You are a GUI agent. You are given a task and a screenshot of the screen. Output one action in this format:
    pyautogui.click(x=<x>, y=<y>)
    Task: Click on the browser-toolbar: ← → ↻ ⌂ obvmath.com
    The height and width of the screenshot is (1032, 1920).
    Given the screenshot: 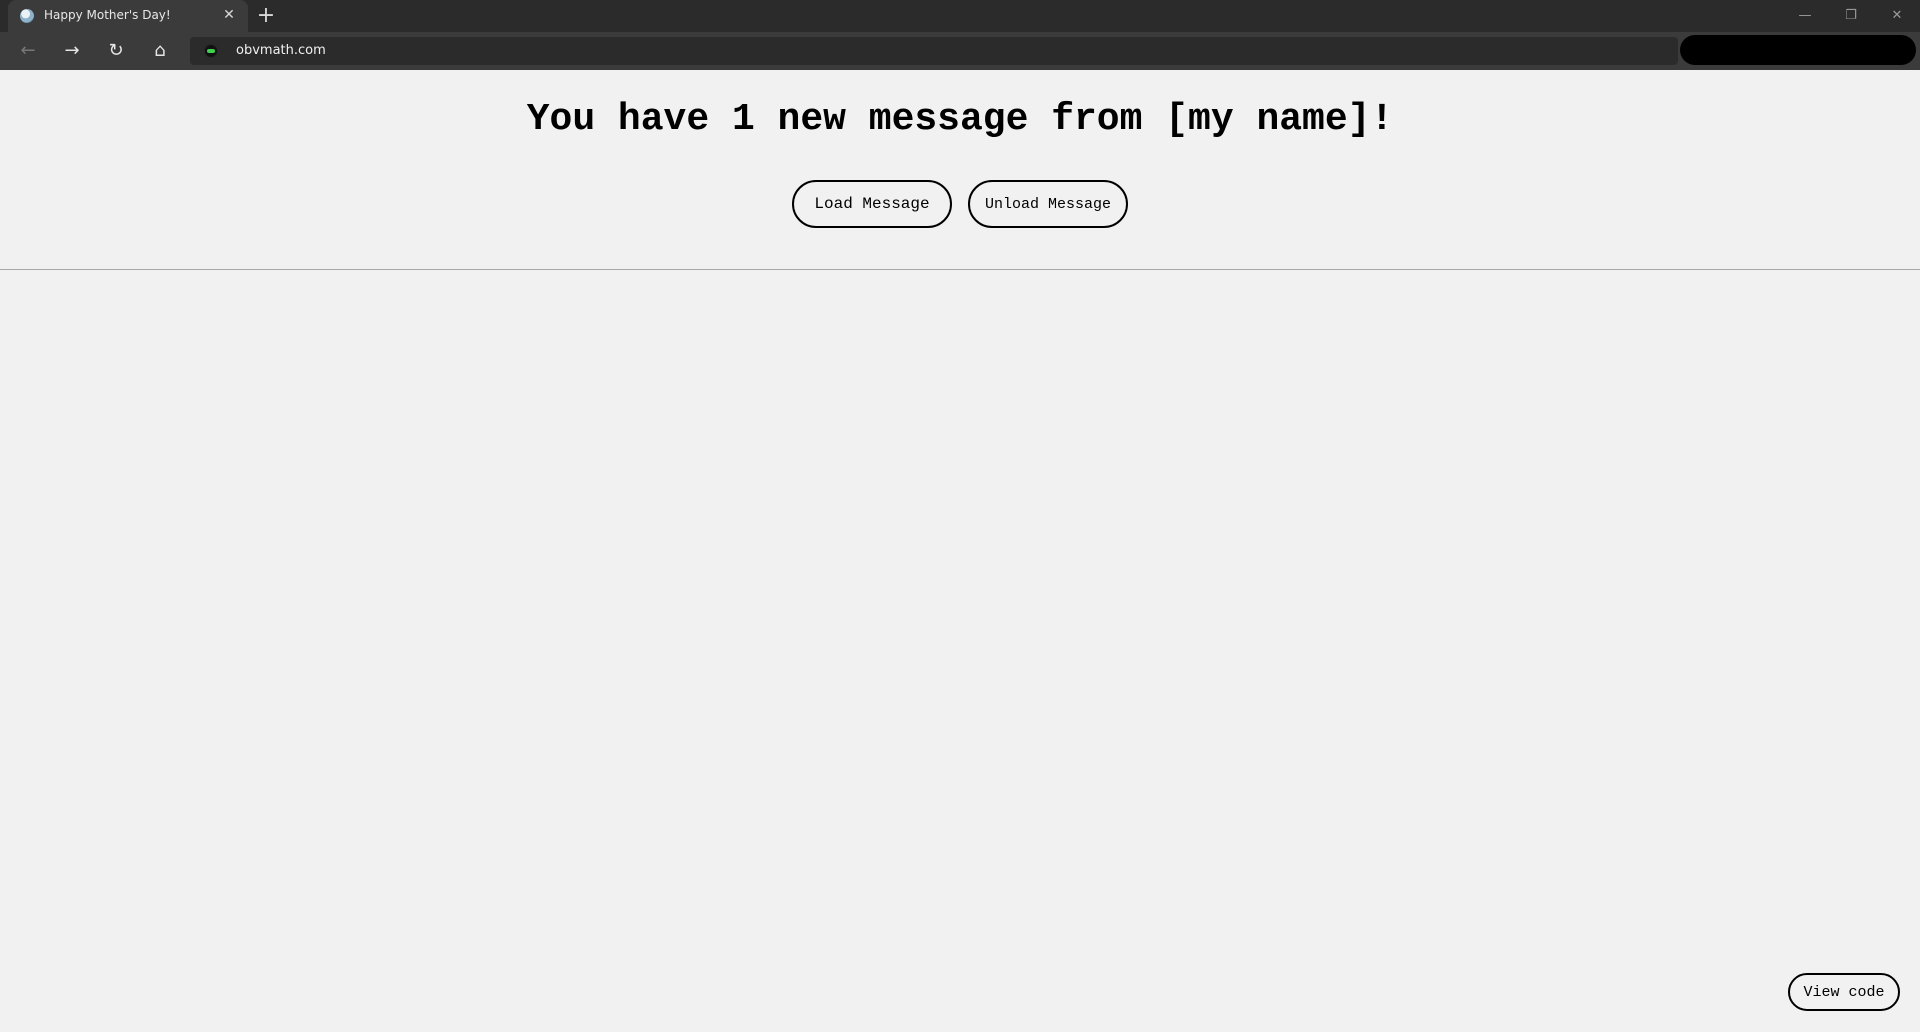 What is the action you would take?
    pyautogui.click(x=960, y=51)
    